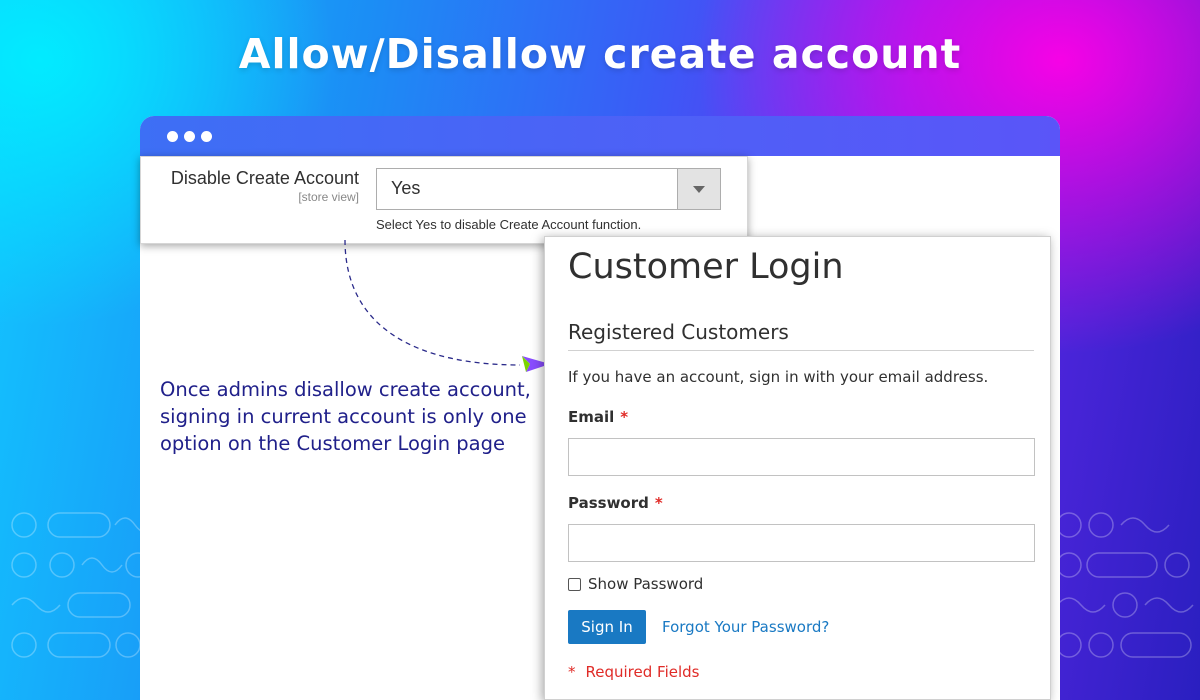  What do you see at coordinates (406, 188) in the screenshot?
I see `select-value: Yes` at bounding box center [406, 188].